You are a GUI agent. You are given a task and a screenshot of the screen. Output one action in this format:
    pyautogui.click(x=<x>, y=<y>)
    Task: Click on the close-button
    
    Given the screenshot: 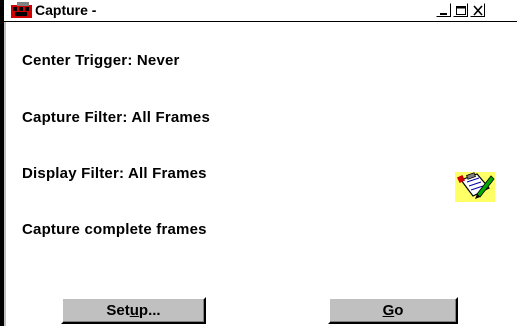 What is the action you would take?
    pyautogui.click(x=477, y=10)
    